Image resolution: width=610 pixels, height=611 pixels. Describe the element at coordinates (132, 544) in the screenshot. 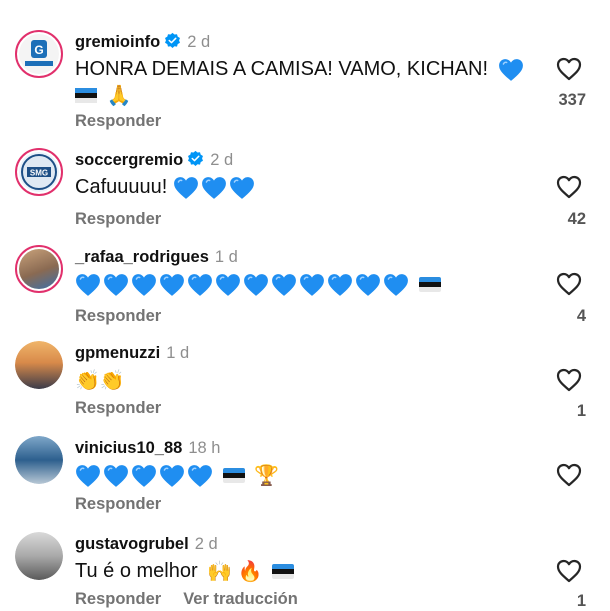

I see `username: gustavogrubel` at that location.